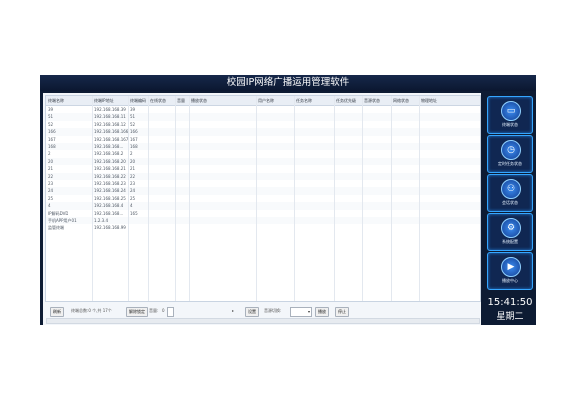 This screenshot has width=575, height=401. I want to click on table-cell: 192.168.168.39, so click(110, 109).